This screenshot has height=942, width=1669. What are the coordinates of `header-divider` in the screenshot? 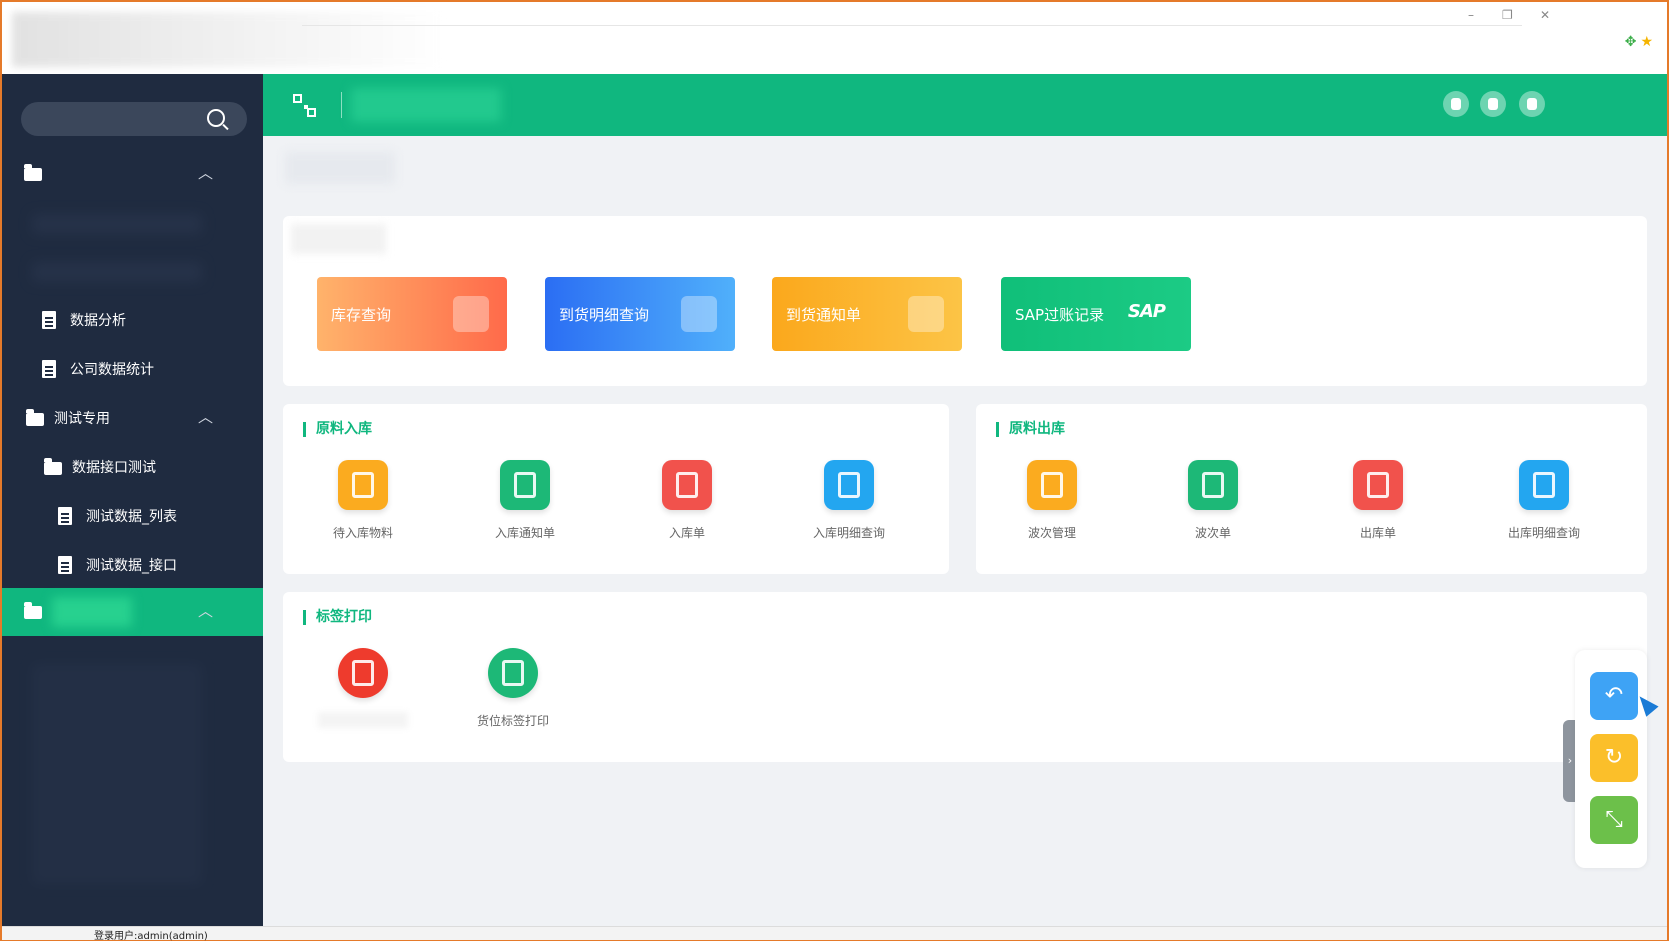 It's located at (341, 105).